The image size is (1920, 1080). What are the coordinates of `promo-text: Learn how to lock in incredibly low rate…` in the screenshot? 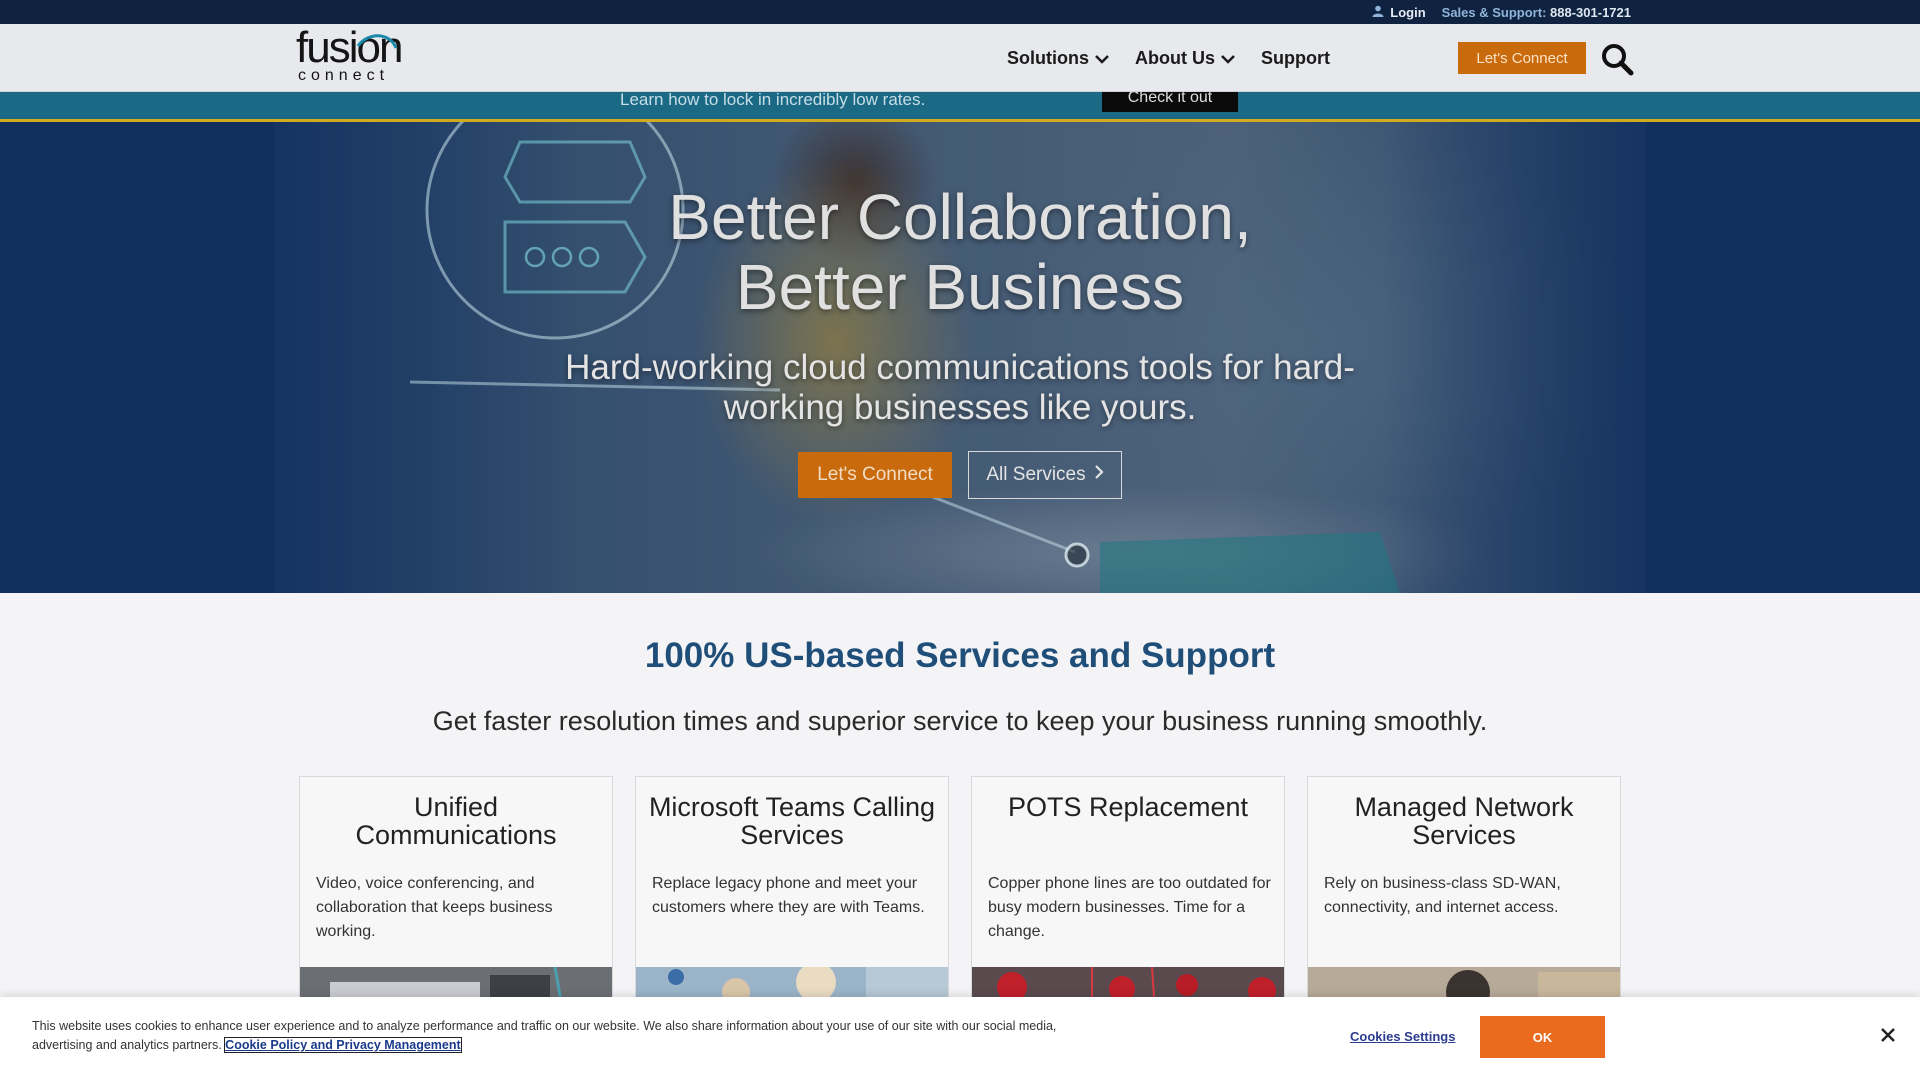 It's located at (773, 100).